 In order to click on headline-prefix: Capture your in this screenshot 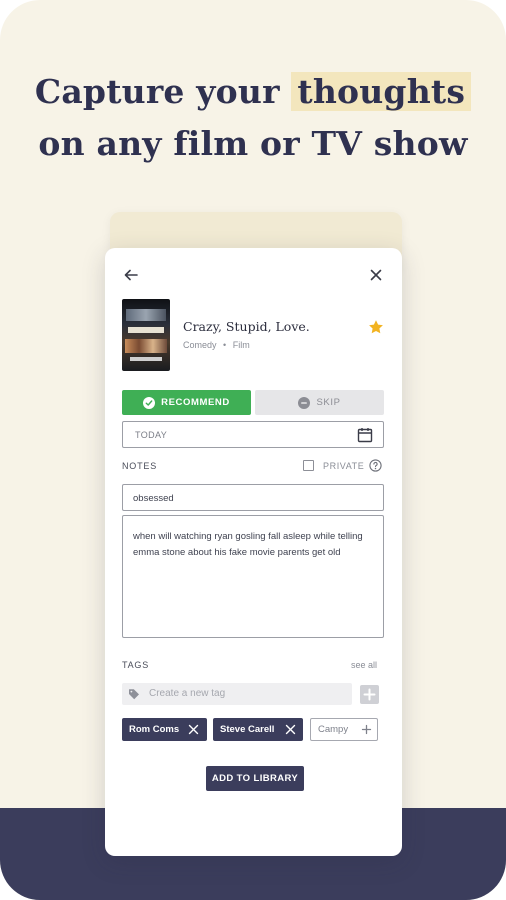, I will do `click(157, 91)`.